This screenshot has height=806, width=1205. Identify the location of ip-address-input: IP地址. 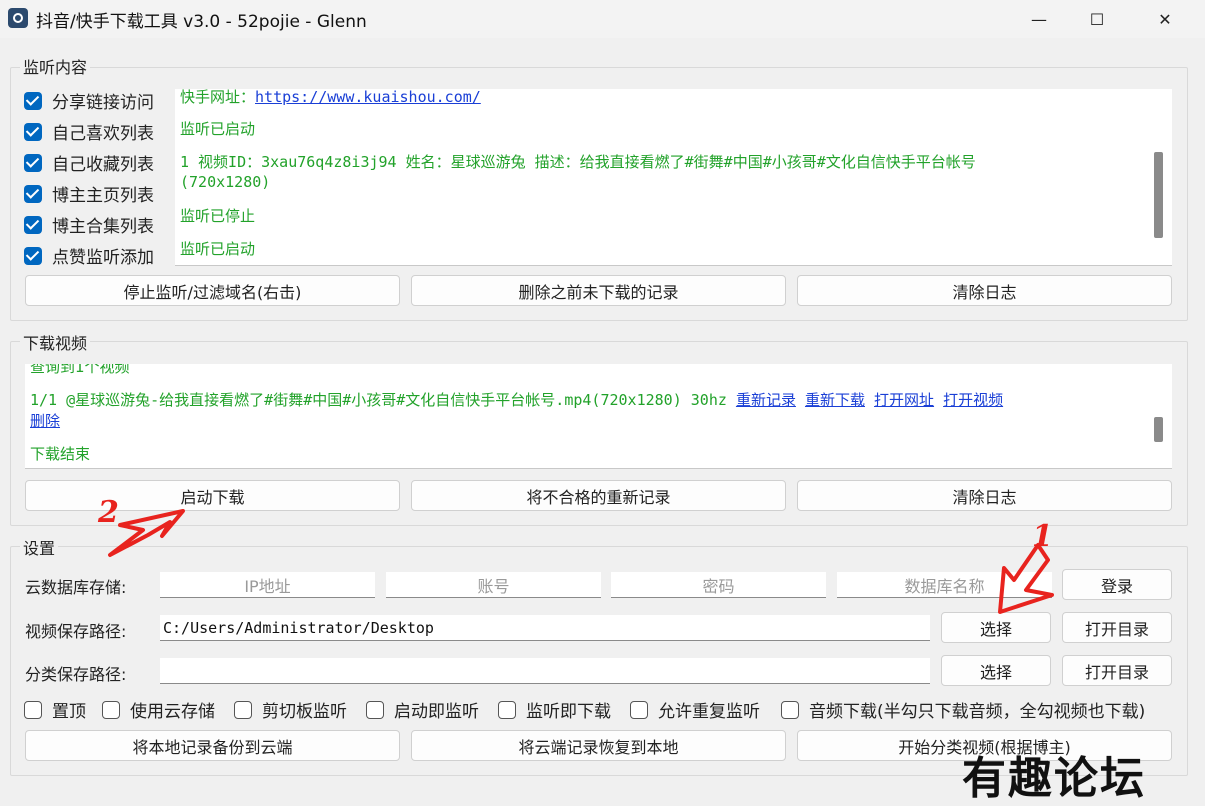
(267, 585).